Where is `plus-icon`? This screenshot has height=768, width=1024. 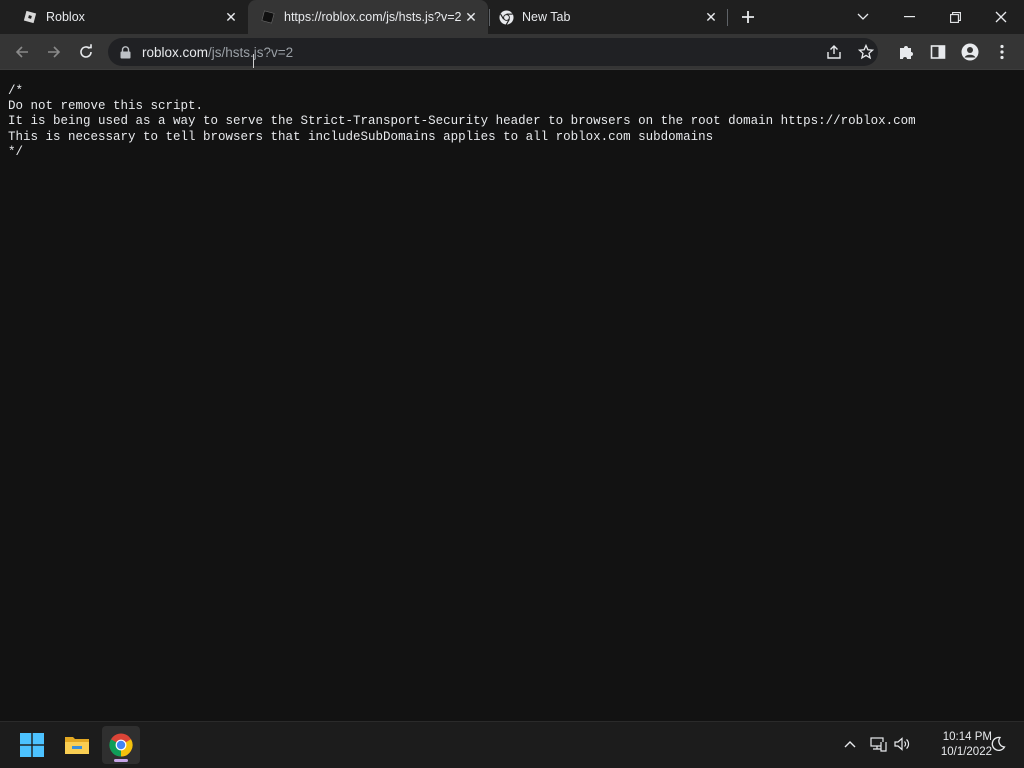
plus-icon is located at coordinates (748, 17).